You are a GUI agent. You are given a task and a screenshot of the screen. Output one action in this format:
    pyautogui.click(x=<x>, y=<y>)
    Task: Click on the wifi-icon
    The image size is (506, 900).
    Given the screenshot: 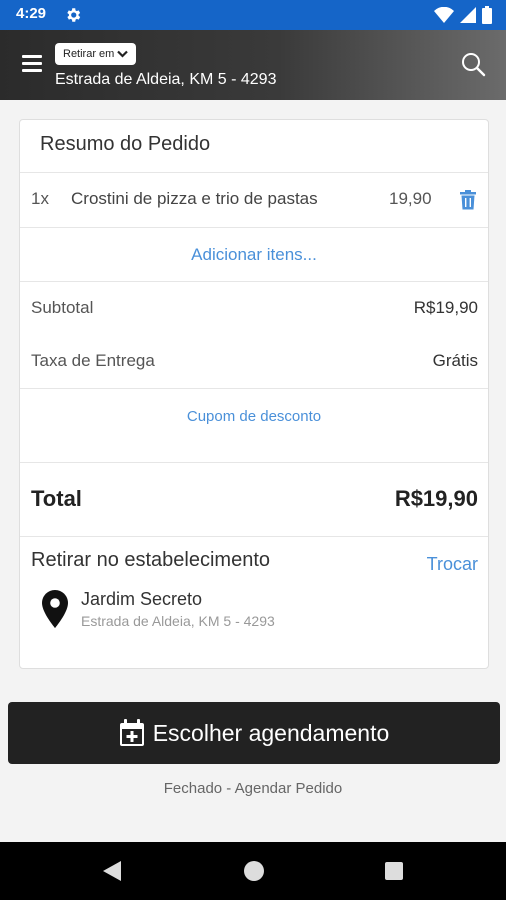 What is the action you would take?
    pyautogui.click(x=444, y=15)
    